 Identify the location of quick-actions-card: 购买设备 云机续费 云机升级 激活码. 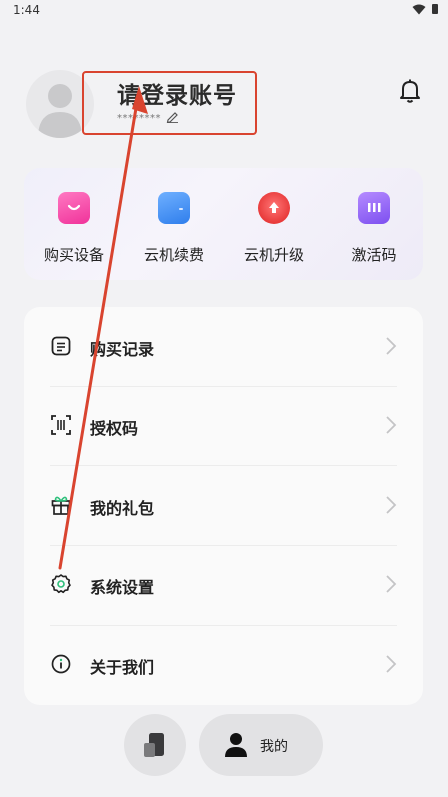
(223, 224).